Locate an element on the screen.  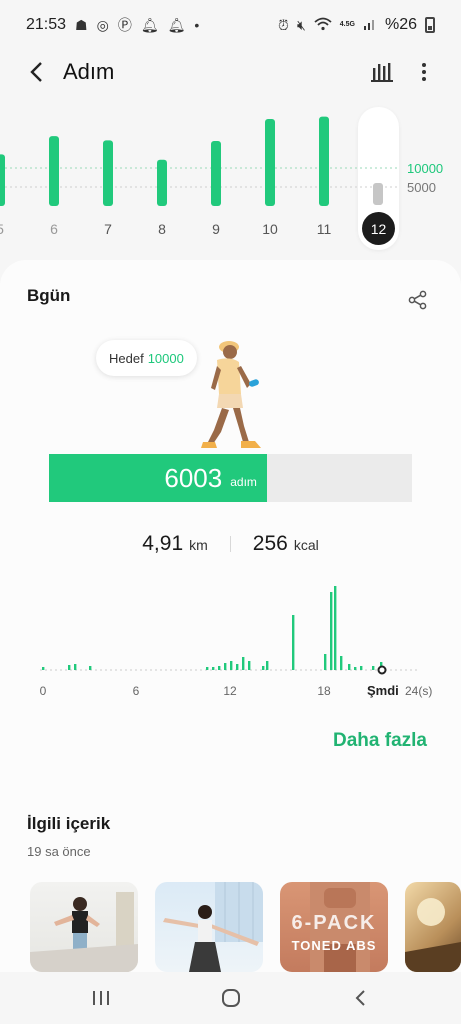
app-header: Adım is located at coordinates (230, 73).